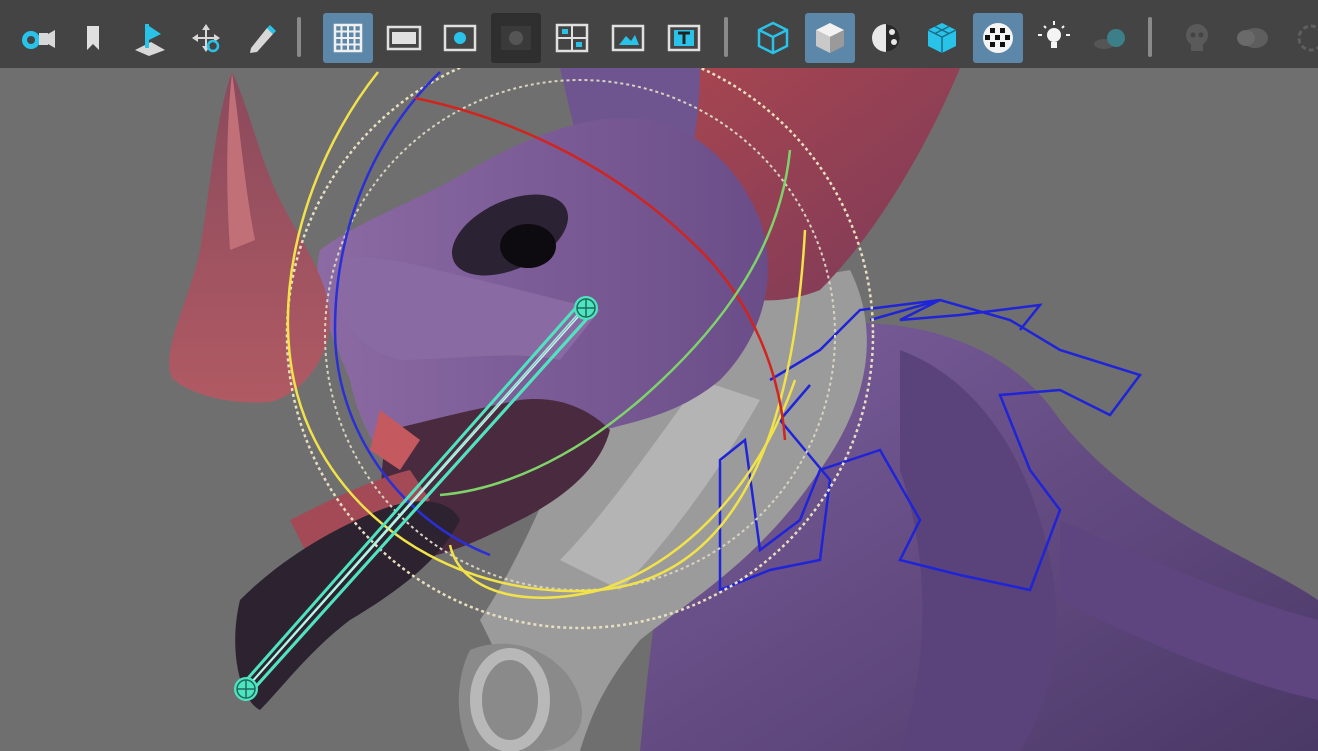 Image resolution: width=1318 pixels, height=751 pixels. Describe the element at coordinates (586, 308) in the screenshot. I see `joint-root-handle` at that location.